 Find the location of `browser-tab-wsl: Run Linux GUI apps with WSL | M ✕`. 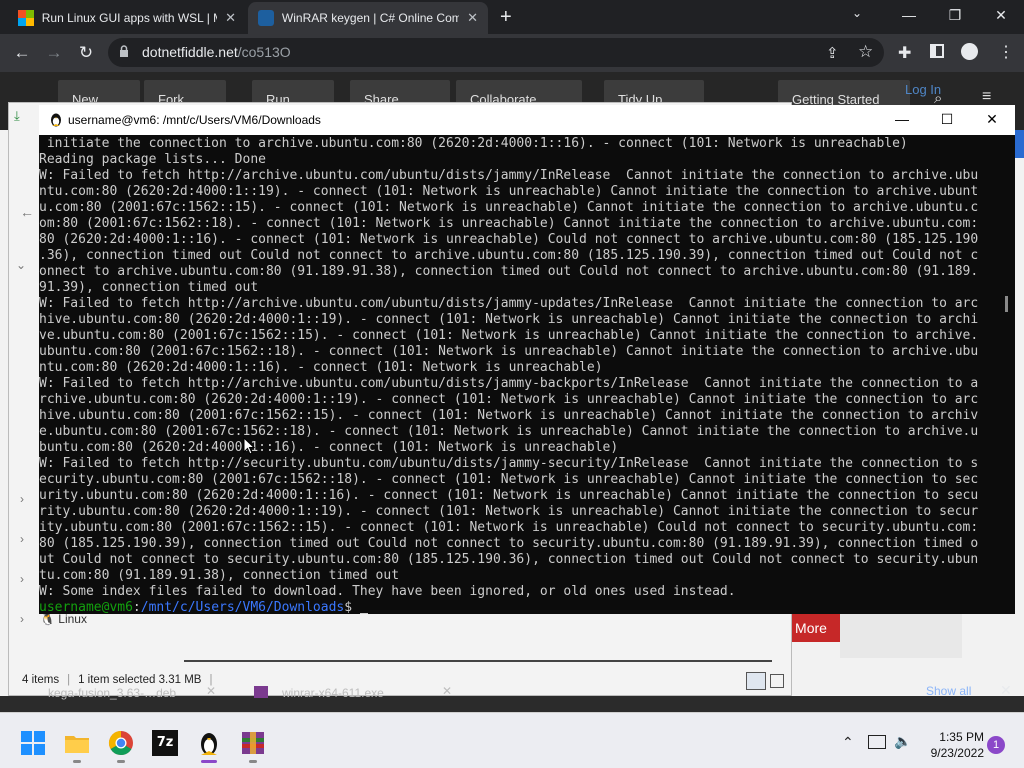

browser-tab-wsl: Run Linux GUI apps with WSL | M ✕ is located at coordinates (127, 18).